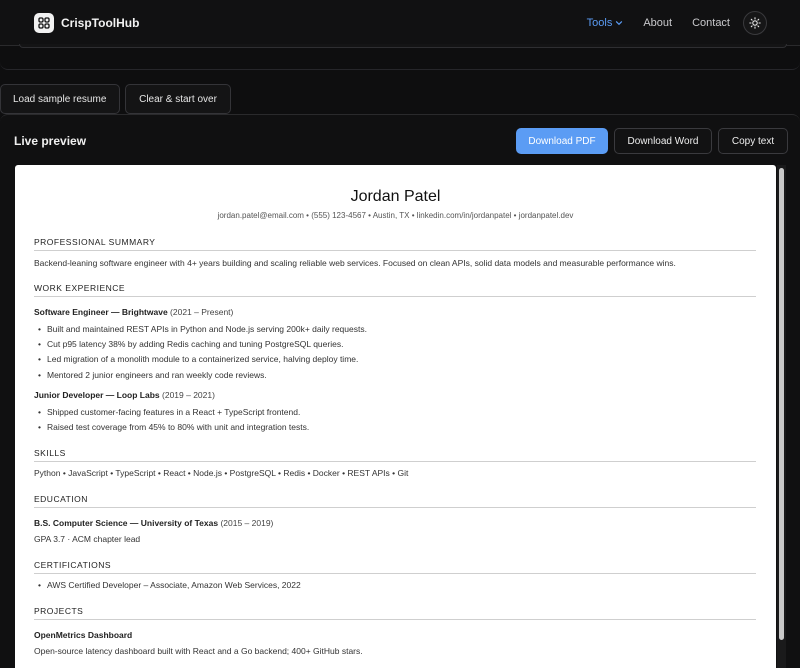 Image resolution: width=800 pixels, height=668 pixels. I want to click on project-title-text: OpenMetrics Dashboard, so click(83, 635).